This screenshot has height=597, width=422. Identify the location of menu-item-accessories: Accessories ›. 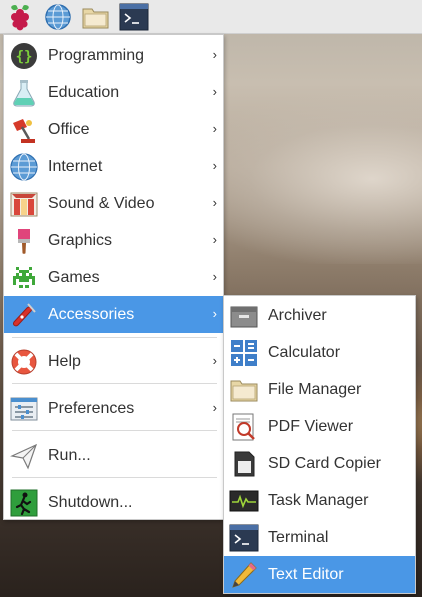
(113, 314).